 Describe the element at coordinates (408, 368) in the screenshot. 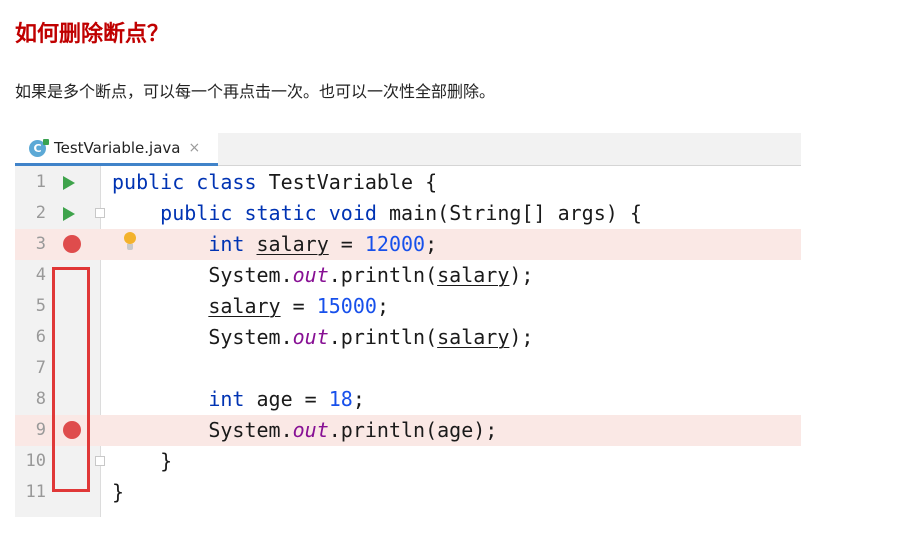

I see `code-line: 7` at that location.